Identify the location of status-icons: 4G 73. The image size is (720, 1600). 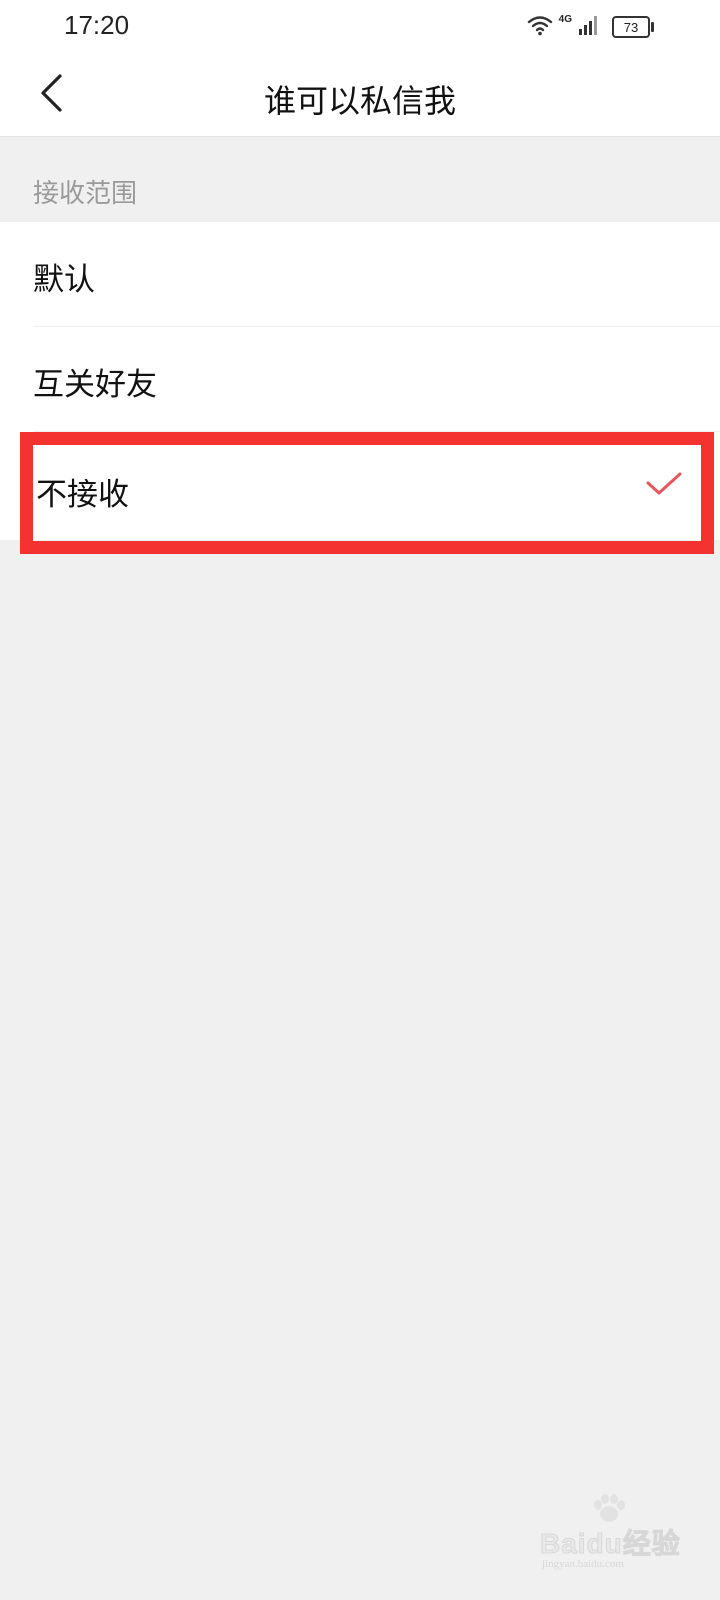
(590, 27).